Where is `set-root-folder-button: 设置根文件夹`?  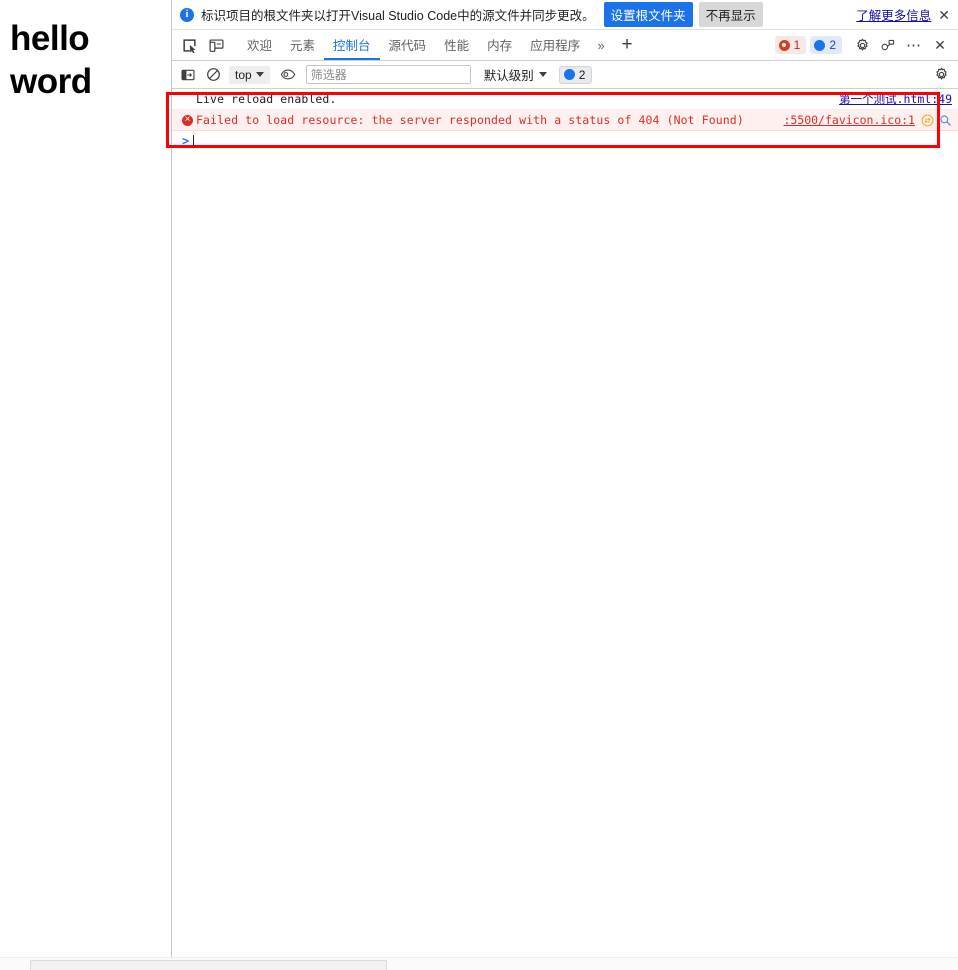 set-root-folder-button: 设置根文件夹 is located at coordinates (648, 14).